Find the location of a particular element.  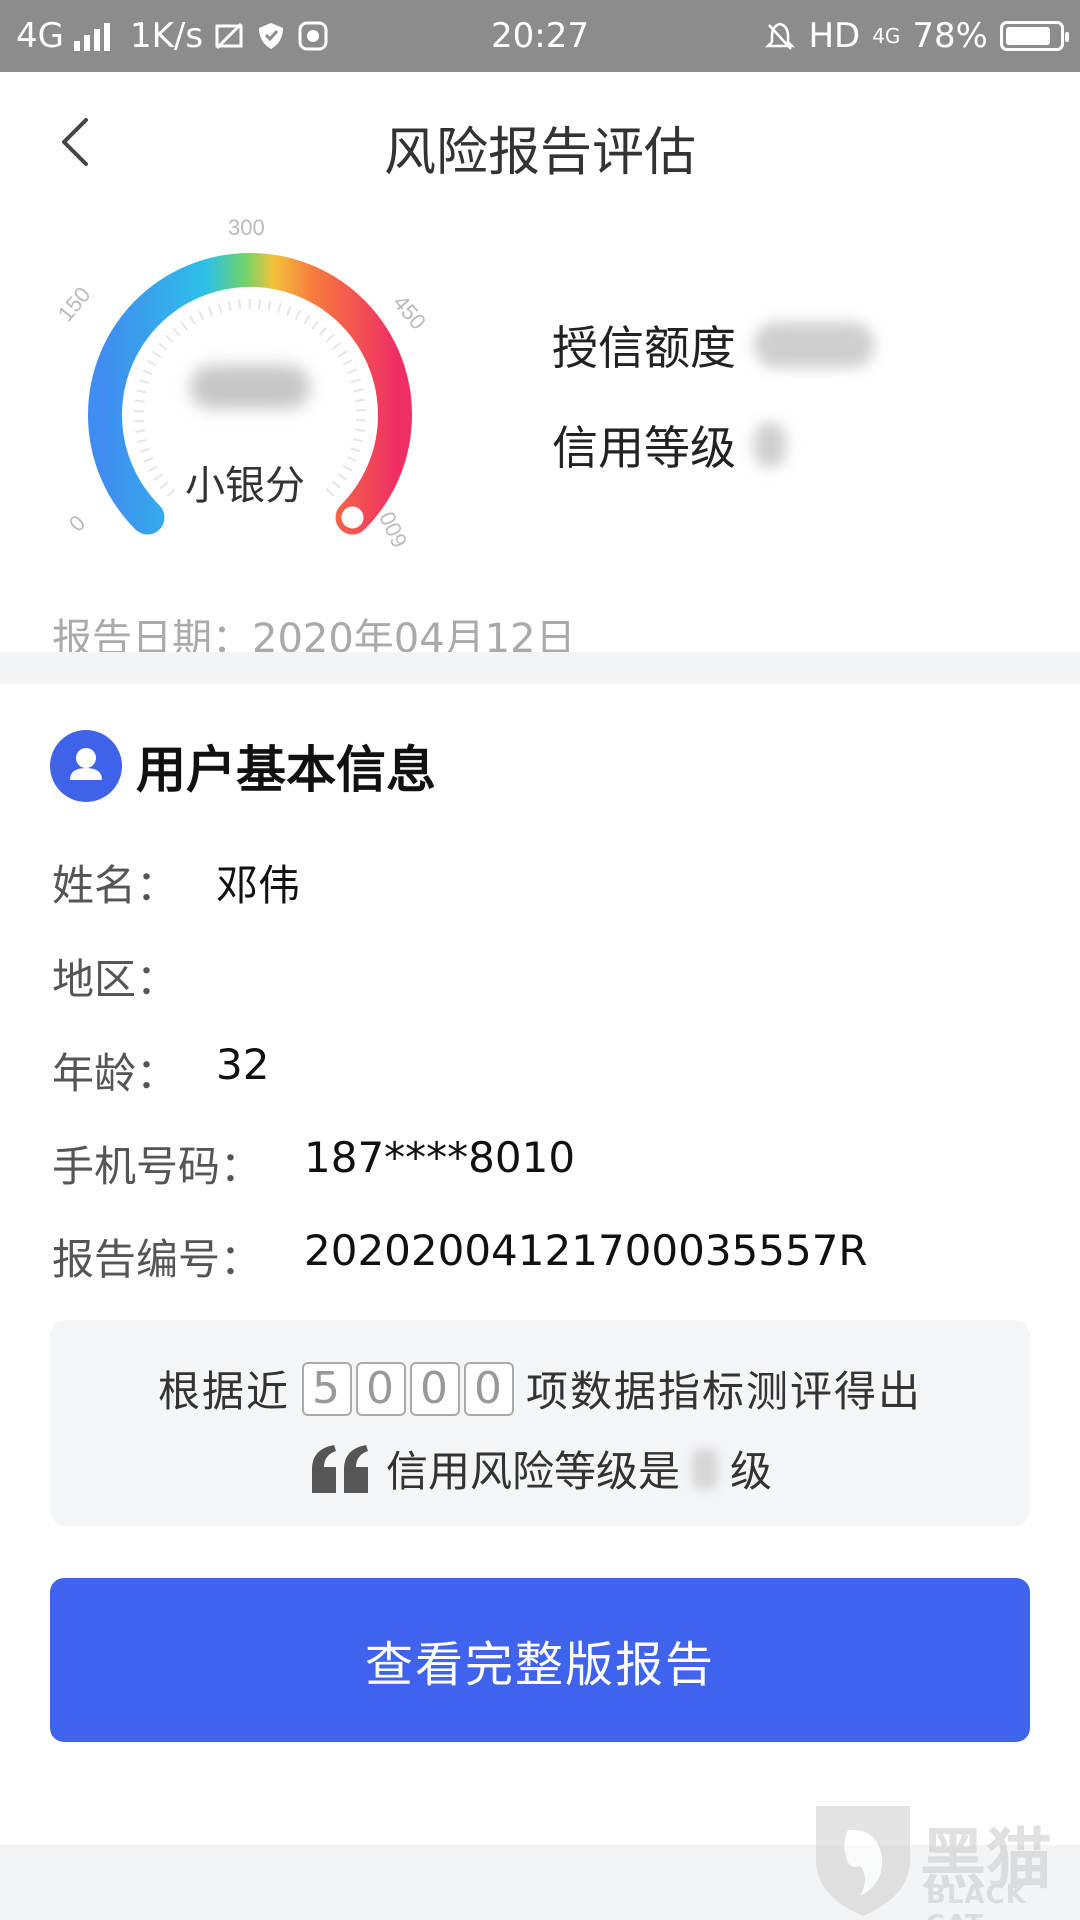

region-label: 地区： is located at coordinates (115, 979).